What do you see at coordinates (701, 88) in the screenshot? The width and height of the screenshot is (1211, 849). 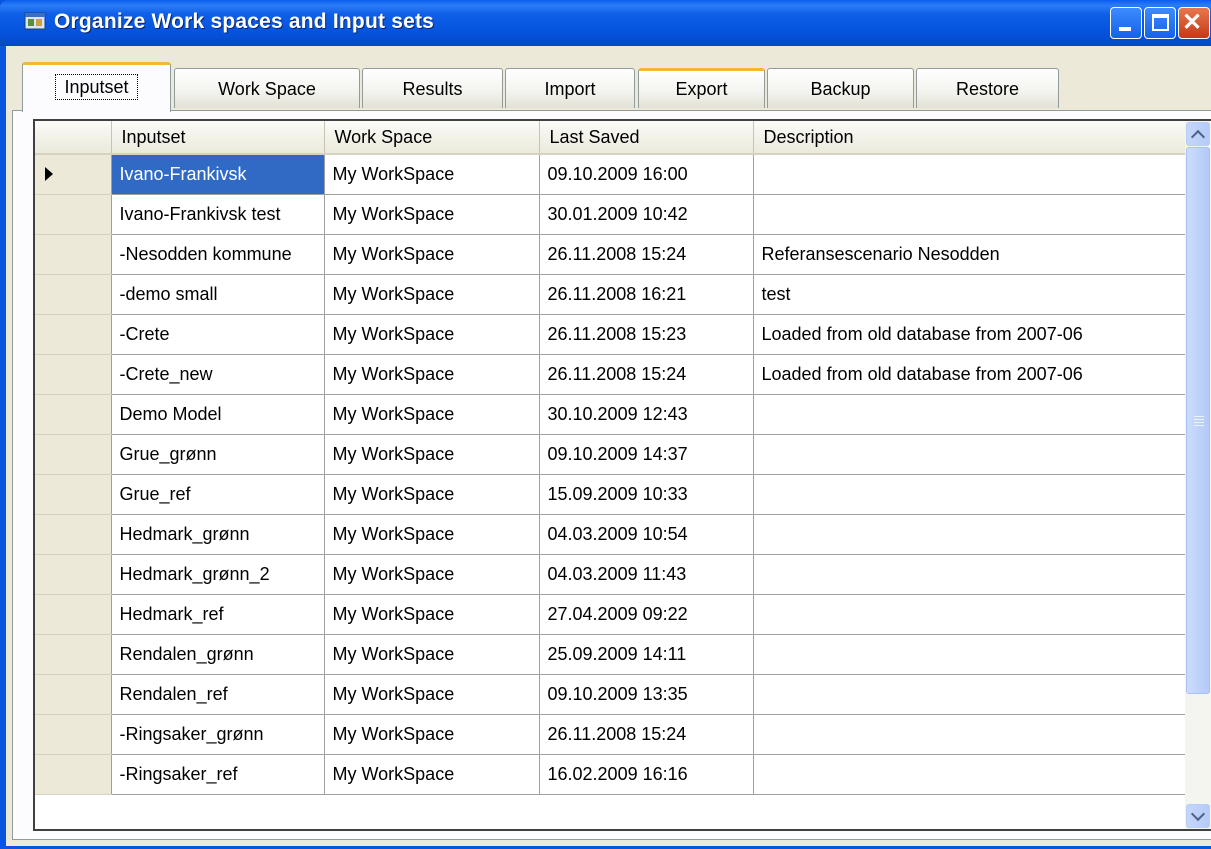 I see `tab-export: Export` at bounding box center [701, 88].